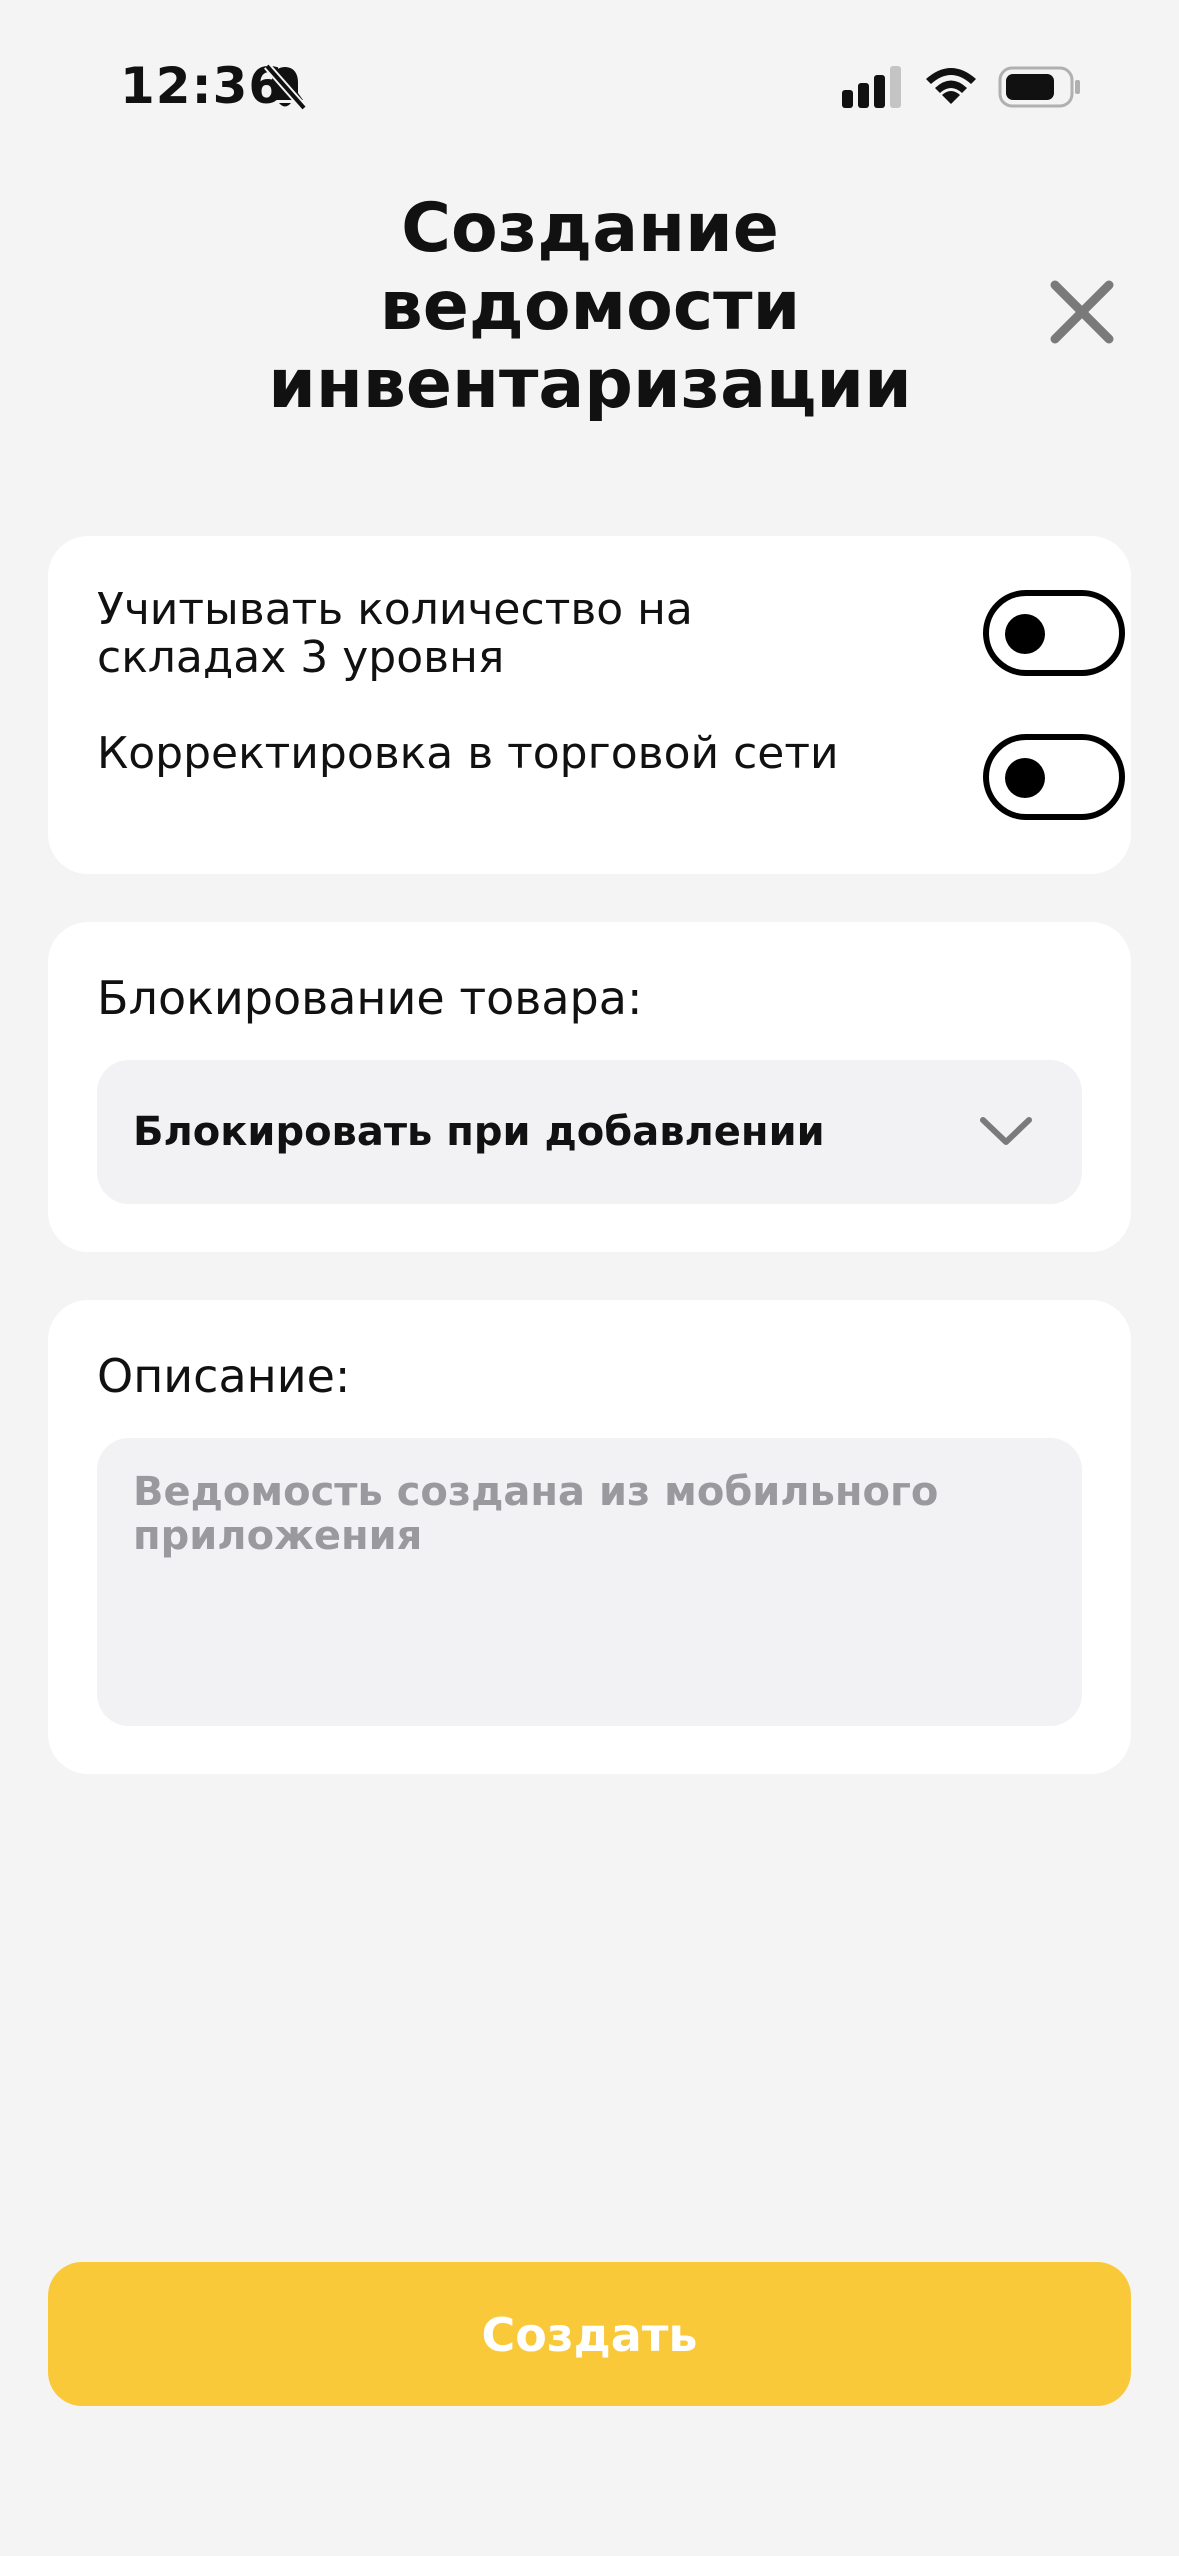 The image size is (1179, 2556). I want to click on chevron-down-icon, so click(1006, 1131).